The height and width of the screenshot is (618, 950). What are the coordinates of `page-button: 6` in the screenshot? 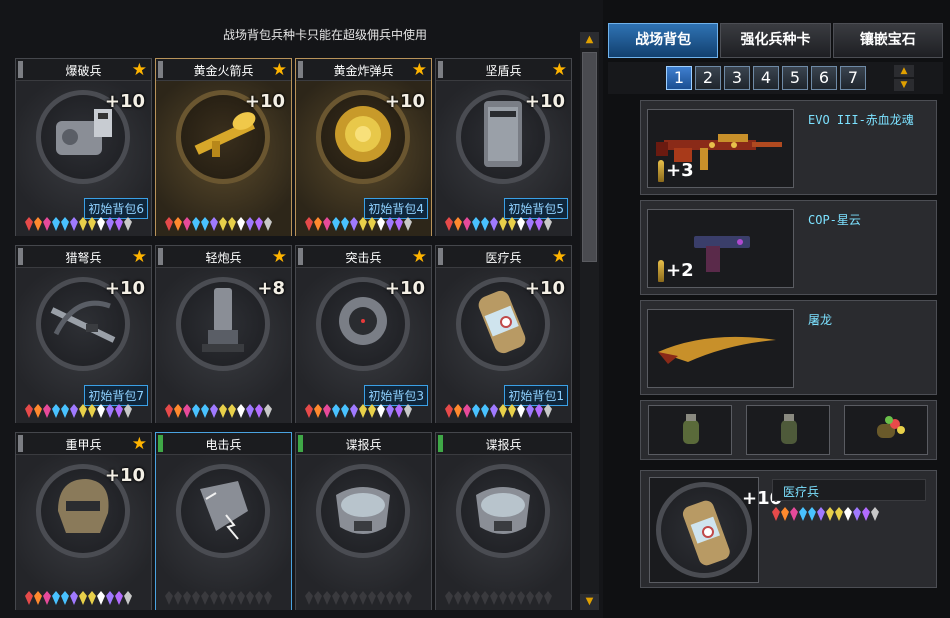 It's located at (824, 78).